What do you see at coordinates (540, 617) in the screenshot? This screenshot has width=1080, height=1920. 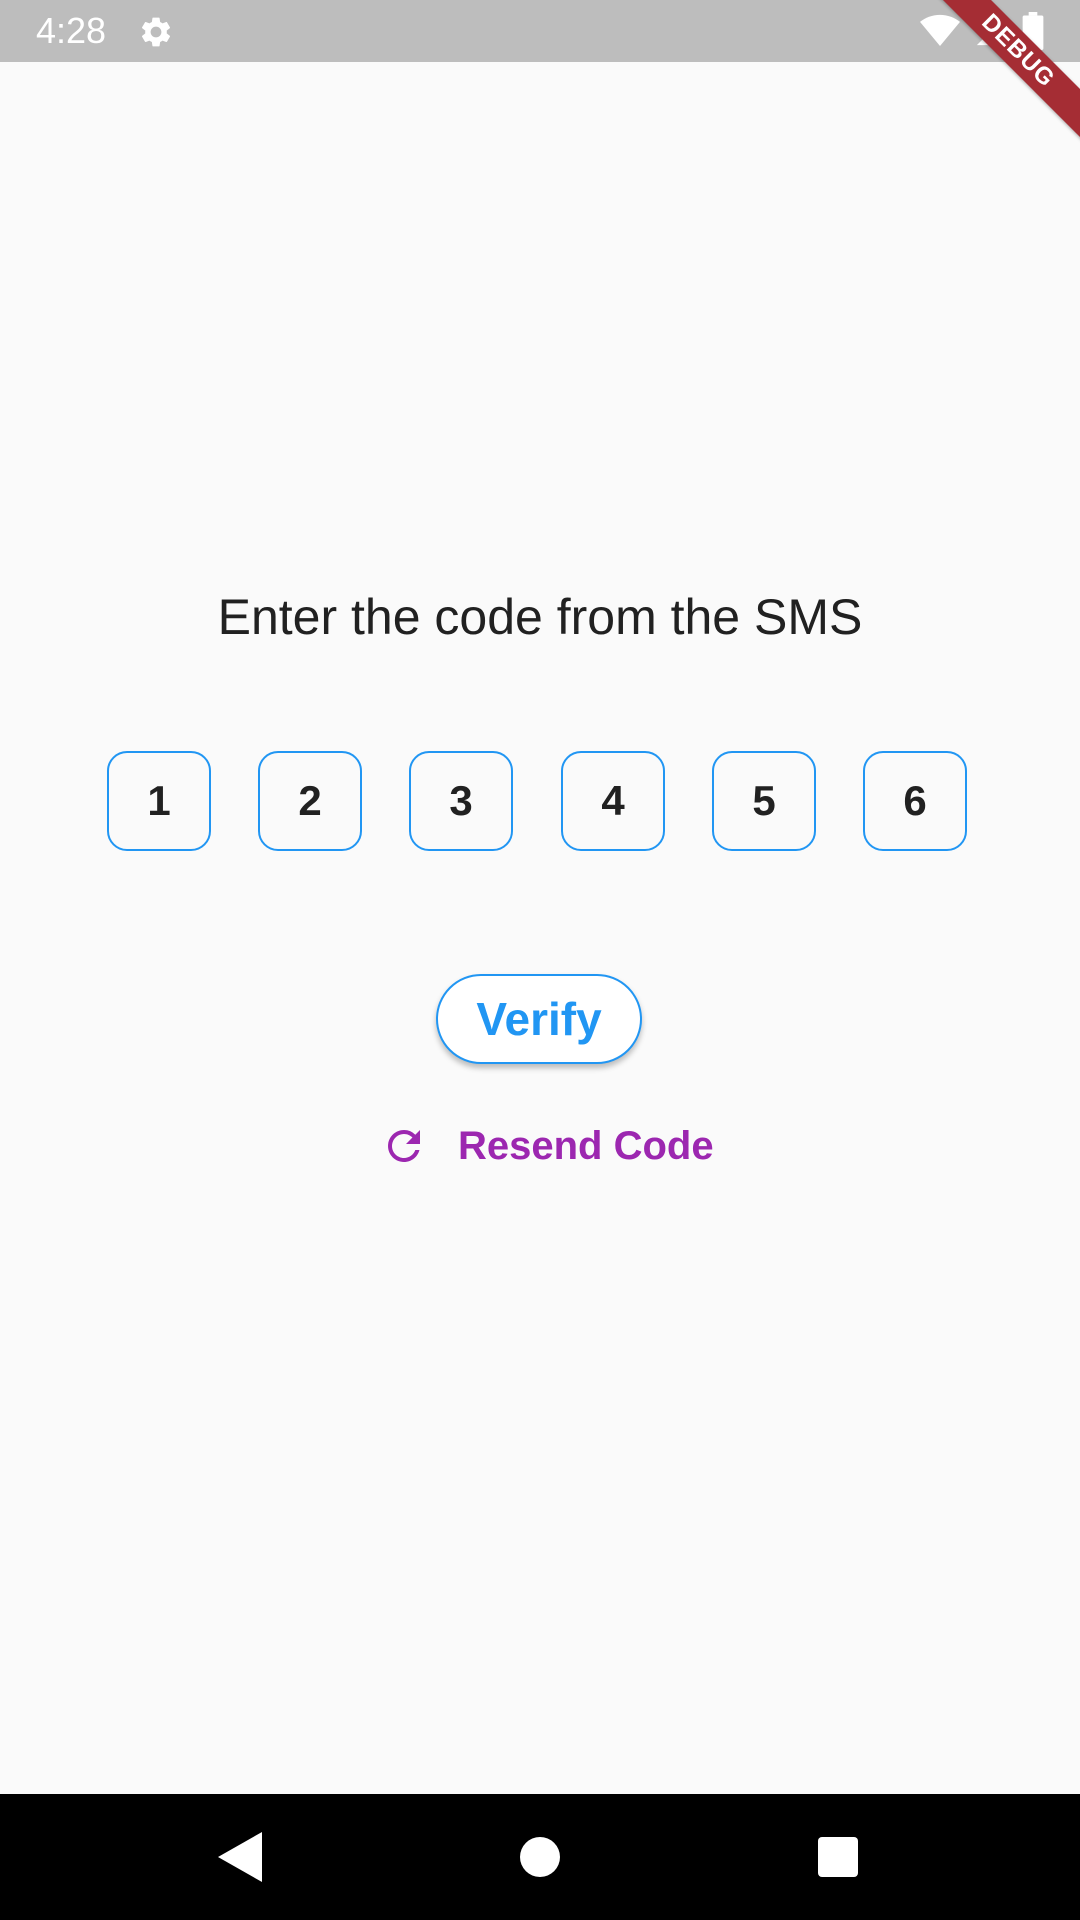 I see `page-title: Enter the code from the SMS` at bounding box center [540, 617].